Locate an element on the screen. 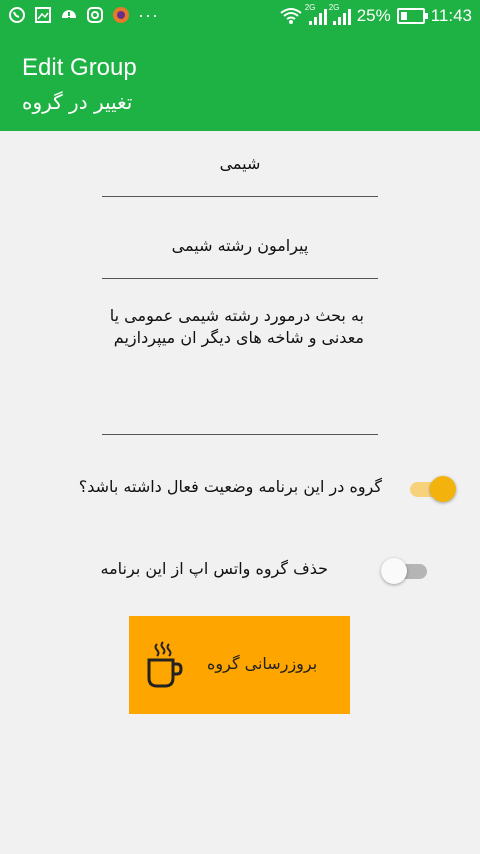  instagram-icon is located at coordinates (95, 15).